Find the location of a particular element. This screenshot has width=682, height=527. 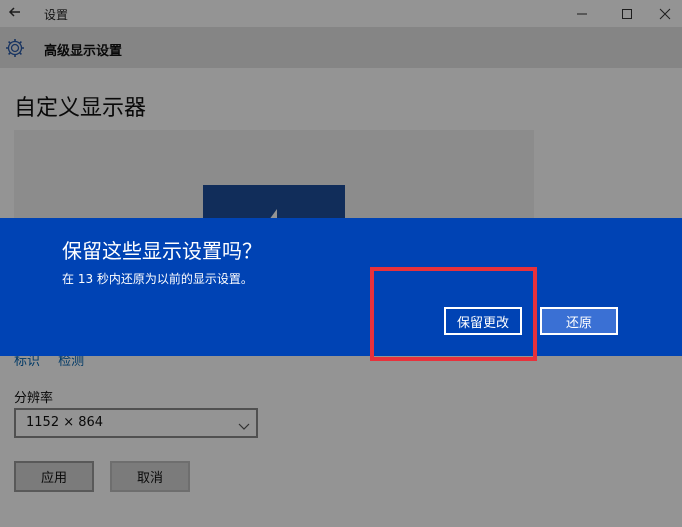

revert-button: 还原 is located at coordinates (579, 321).